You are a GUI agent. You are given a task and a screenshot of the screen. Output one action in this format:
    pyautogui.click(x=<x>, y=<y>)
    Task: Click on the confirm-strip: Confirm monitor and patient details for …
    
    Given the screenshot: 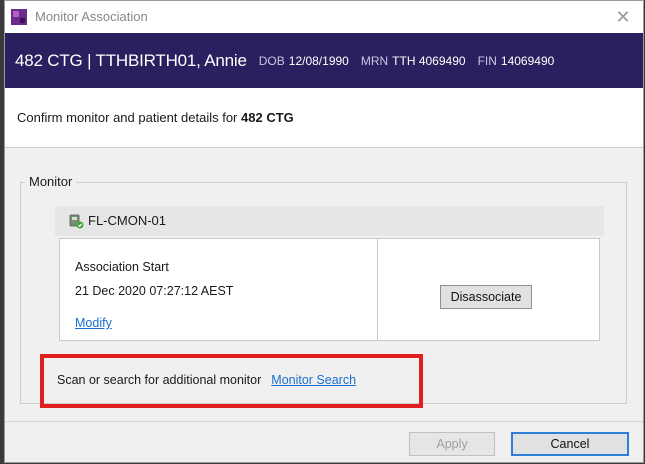 What is the action you would take?
    pyautogui.click(x=324, y=118)
    